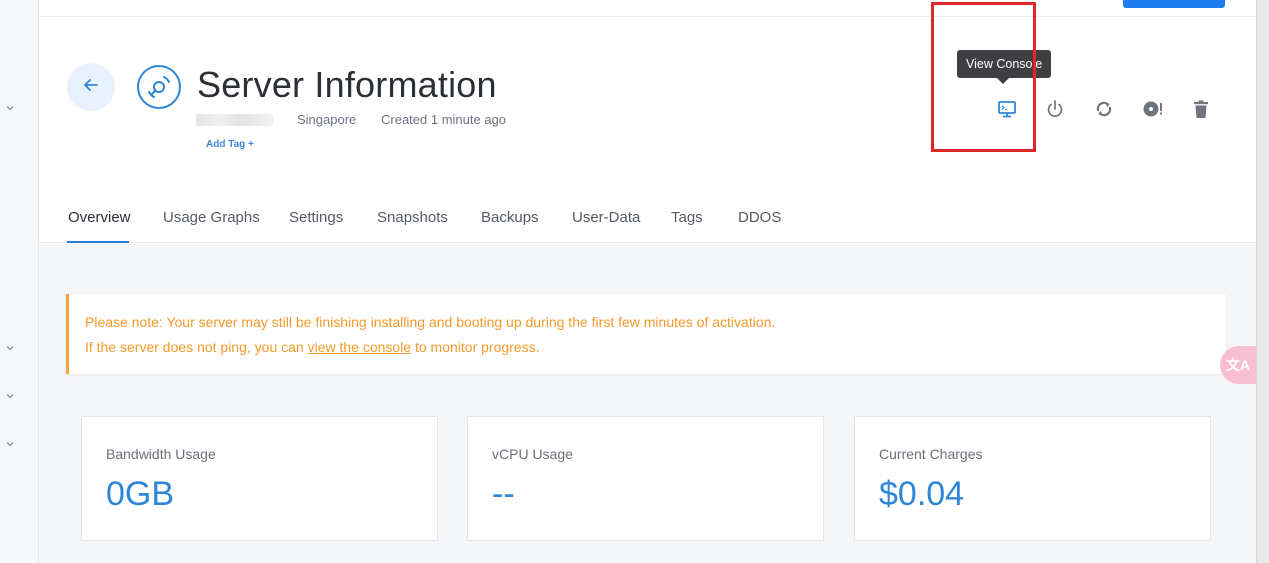 The width and height of the screenshot is (1269, 563). What do you see at coordinates (196, 347) in the screenshot?
I see `notice-text: If the server does not ping, you can` at bounding box center [196, 347].